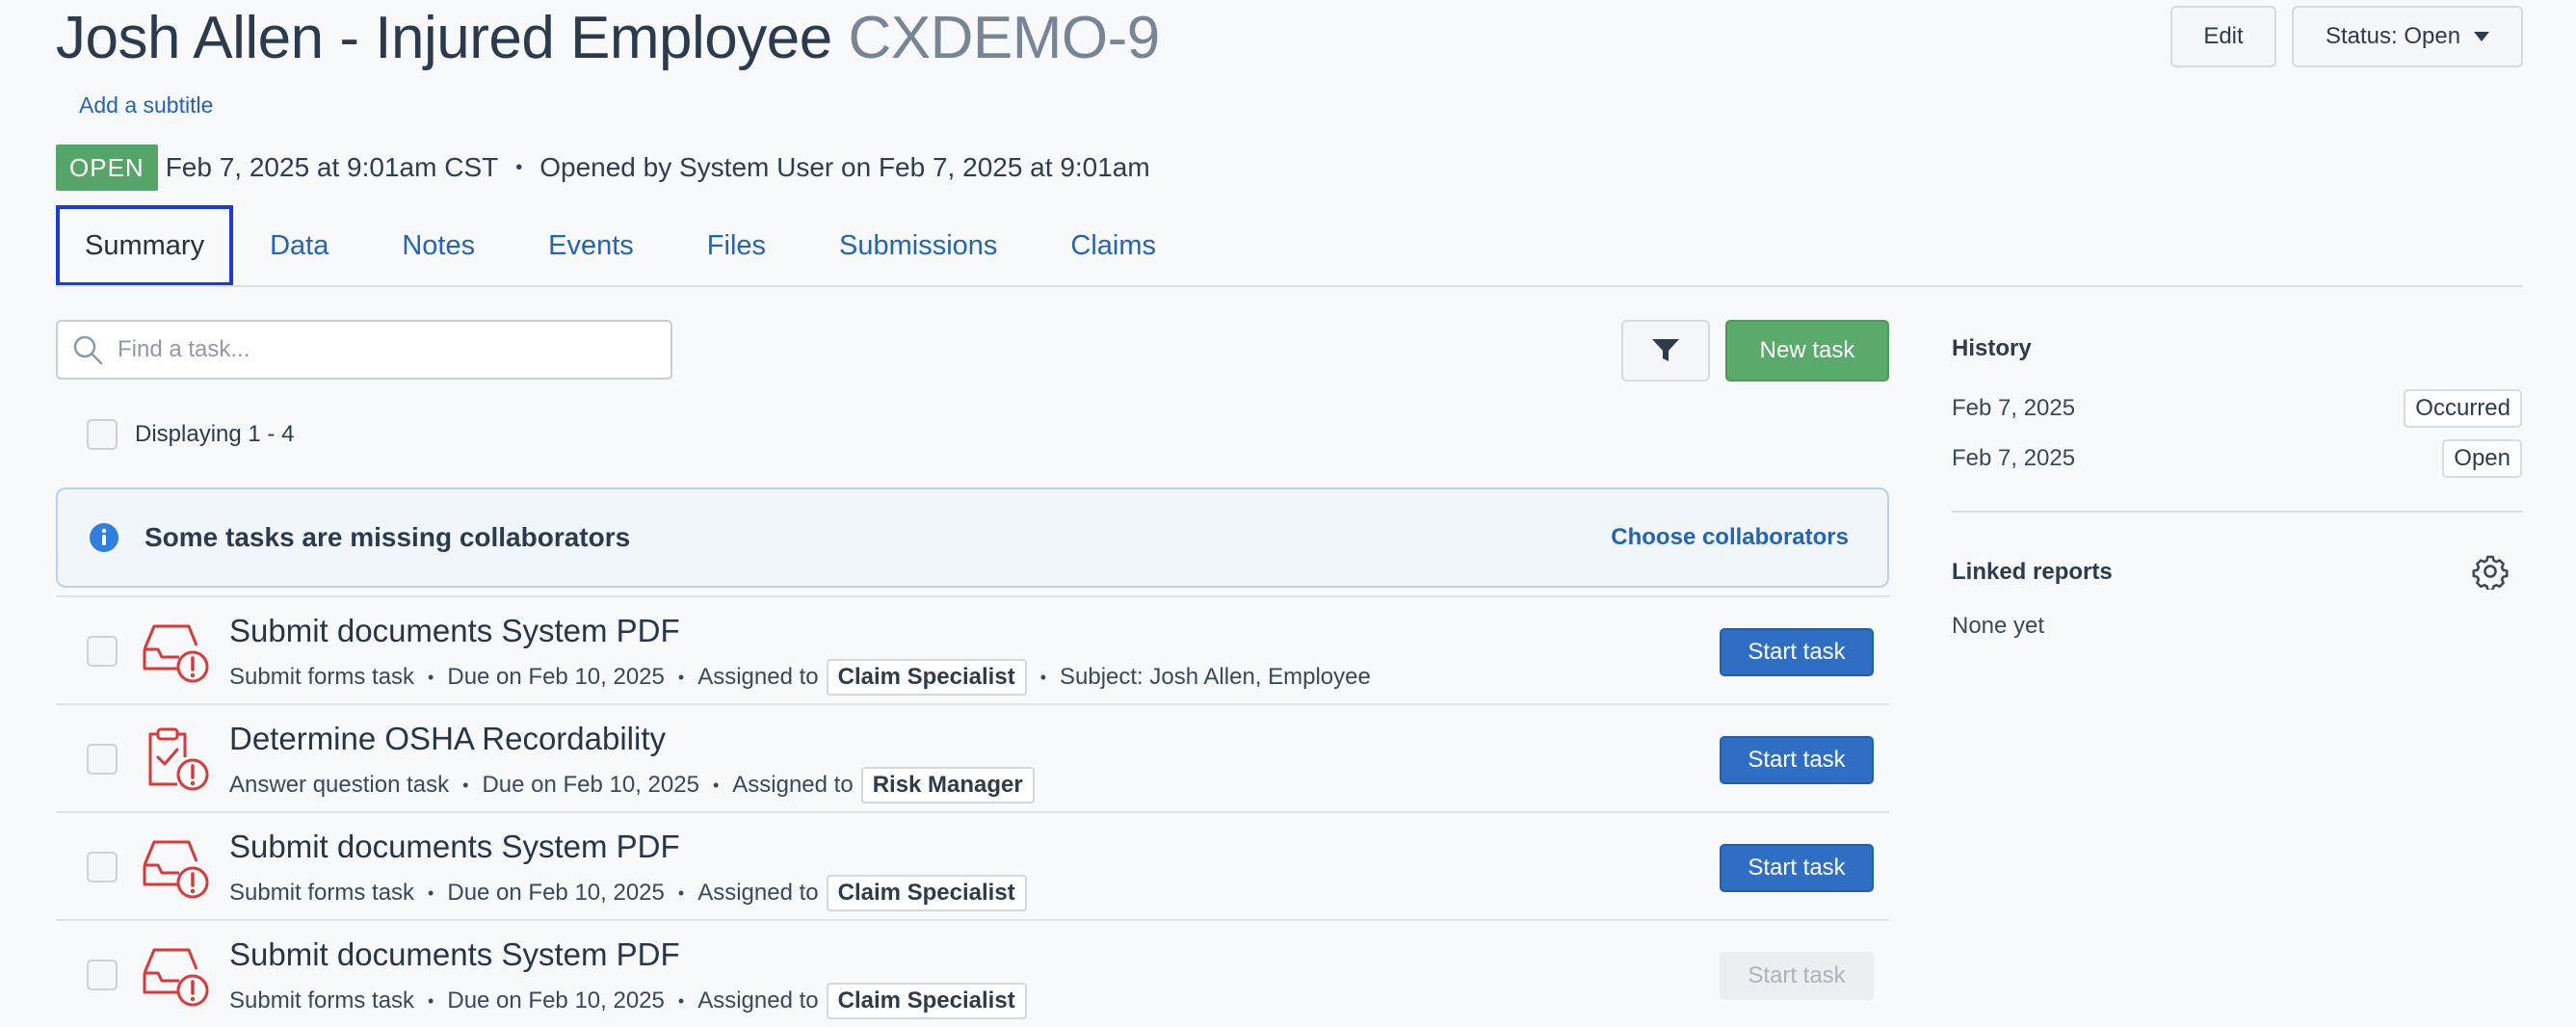  I want to click on assignee-chip: Risk Manager, so click(948, 785).